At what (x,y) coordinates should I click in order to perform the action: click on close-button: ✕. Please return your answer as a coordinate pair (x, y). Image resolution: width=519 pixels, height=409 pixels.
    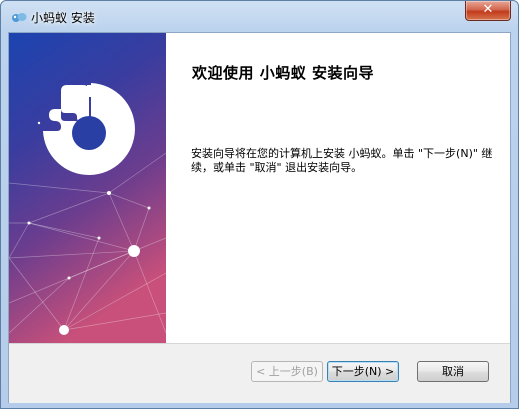
    Looking at the image, I should click on (488, 11).